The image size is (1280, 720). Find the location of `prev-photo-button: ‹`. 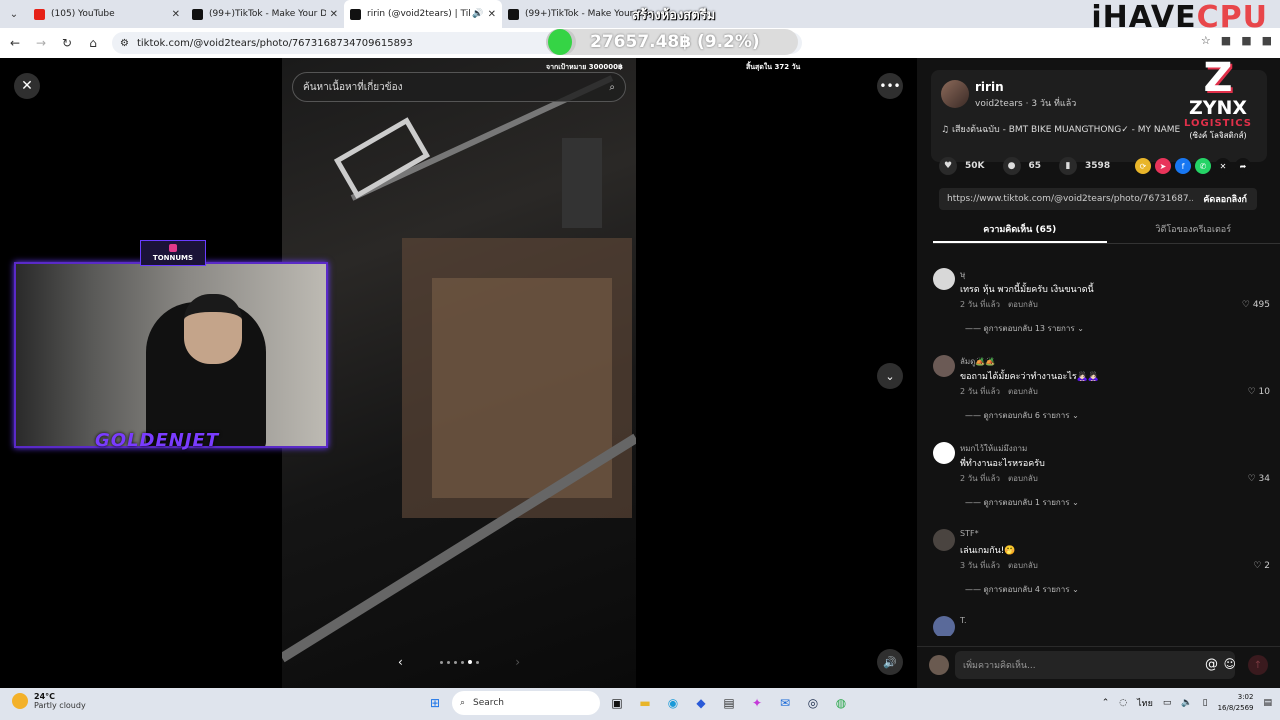

prev-photo-button: ‹ is located at coordinates (400, 662).